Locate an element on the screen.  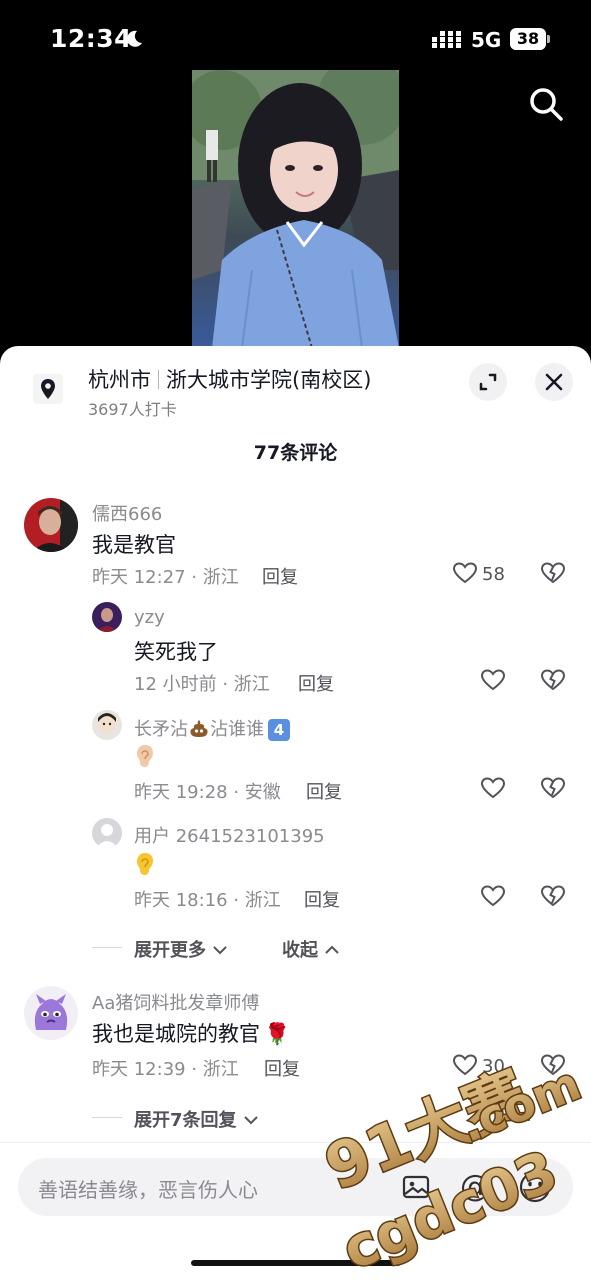
image-icon is located at coordinates (416, 1187).